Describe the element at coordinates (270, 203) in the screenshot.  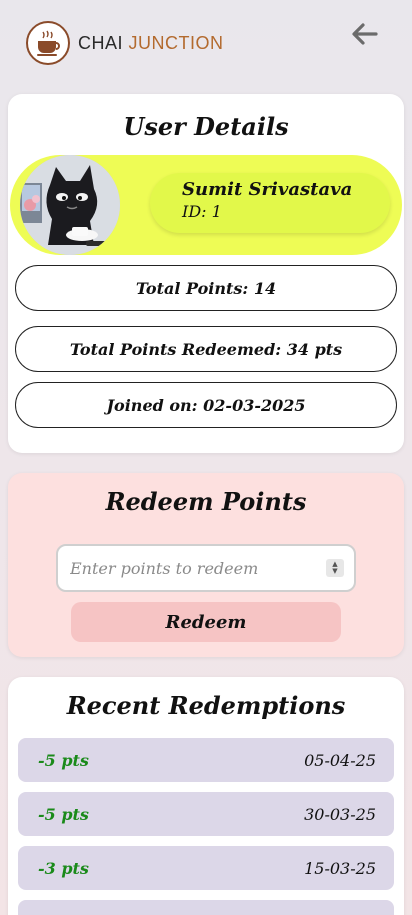
I see `user-name-pill: Sumit Srivastava ID: 1` at that location.